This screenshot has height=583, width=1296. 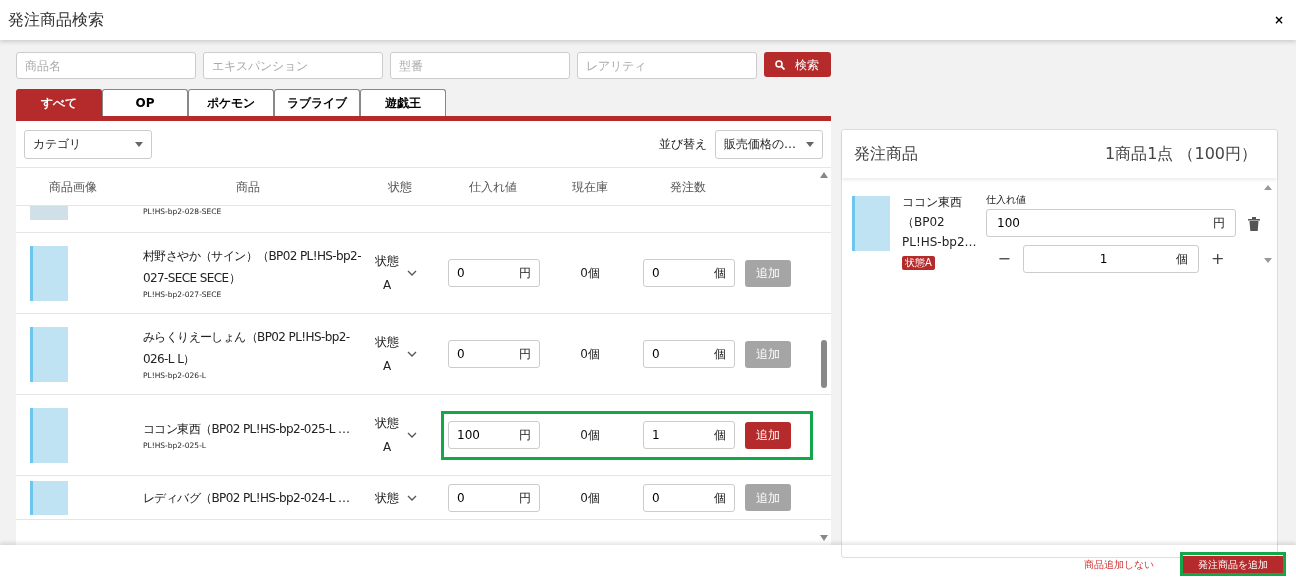 What do you see at coordinates (1006, 200) in the screenshot?
I see `price-label: 仕入れ値` at bounding box center [1006, 200].